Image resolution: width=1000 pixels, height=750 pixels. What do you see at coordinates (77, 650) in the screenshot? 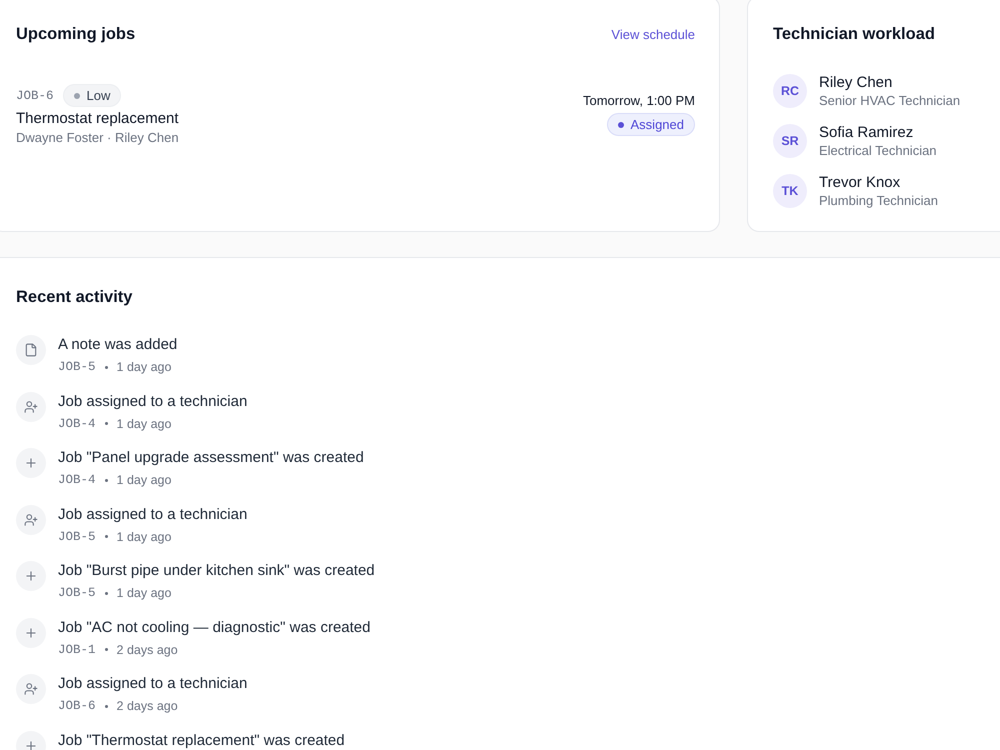
I see `job-id: JOB-1` at bounding box center [77, 650].